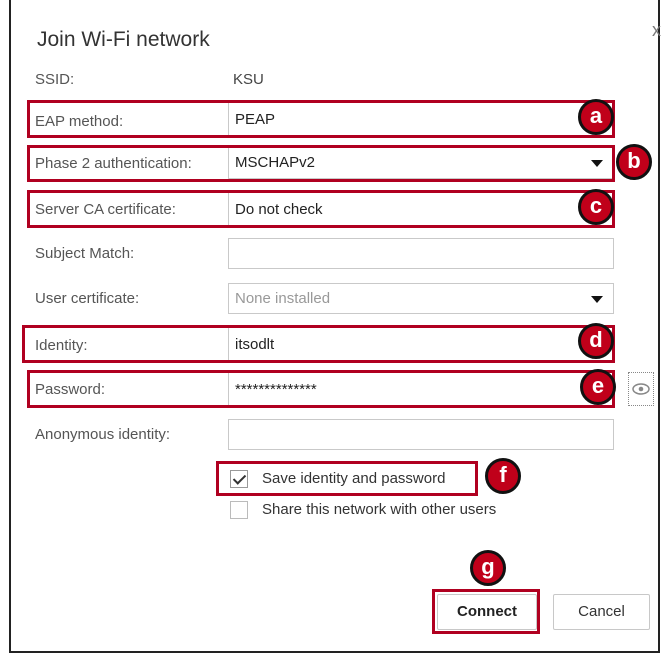  What do you see at coordinates (596, 117) in the screenshot?
I see `callout-a-badge: a` at bounding box center [596, 117].